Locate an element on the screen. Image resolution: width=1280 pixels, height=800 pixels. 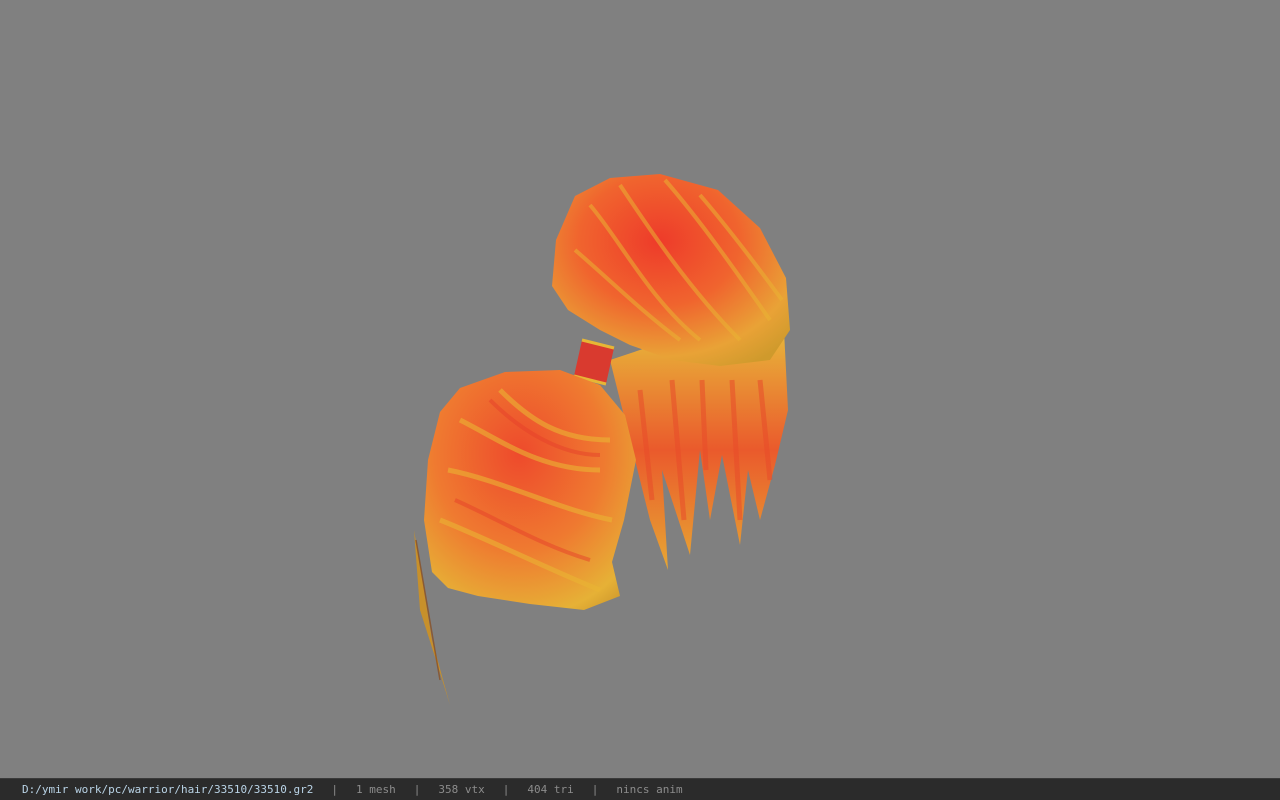
hair-tie is located at coordinates (594, 362).